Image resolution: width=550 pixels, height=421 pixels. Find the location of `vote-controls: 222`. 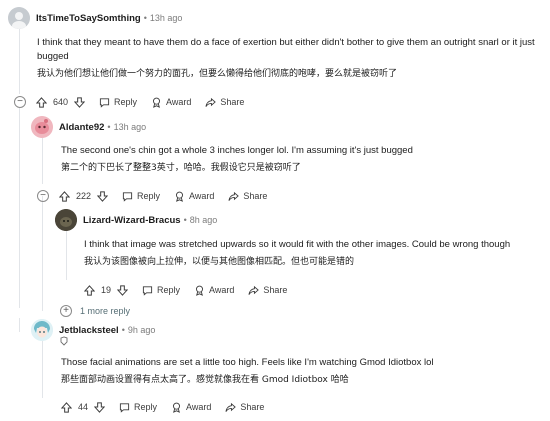

vote-controls: 222 is located at coordinates (84, 196).